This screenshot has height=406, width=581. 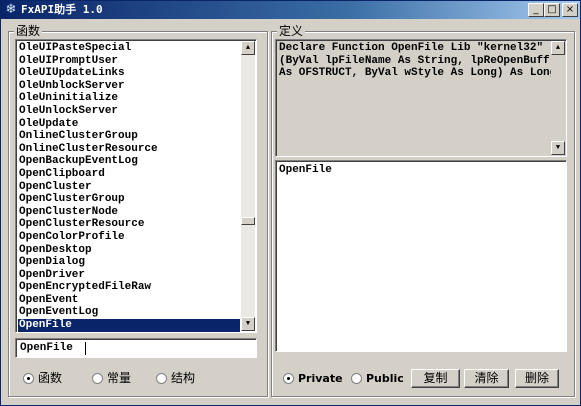 What do you see at coordinates (129, 48) in the screenshot?
I see `list-item: OleUIPasteSpecial` at bounding box center [129, 48].